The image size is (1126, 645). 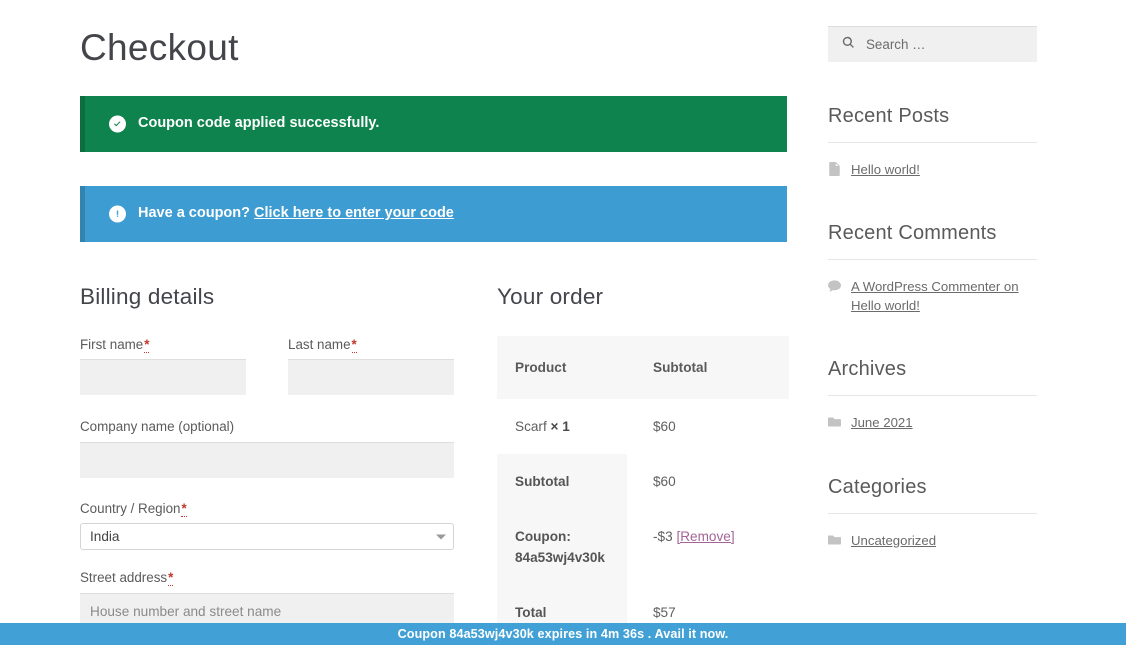 What do you see at coordinates (124, 578) in the screenshot?
I see `street-address-label-text: Street address` at bounding box center [124, 578].